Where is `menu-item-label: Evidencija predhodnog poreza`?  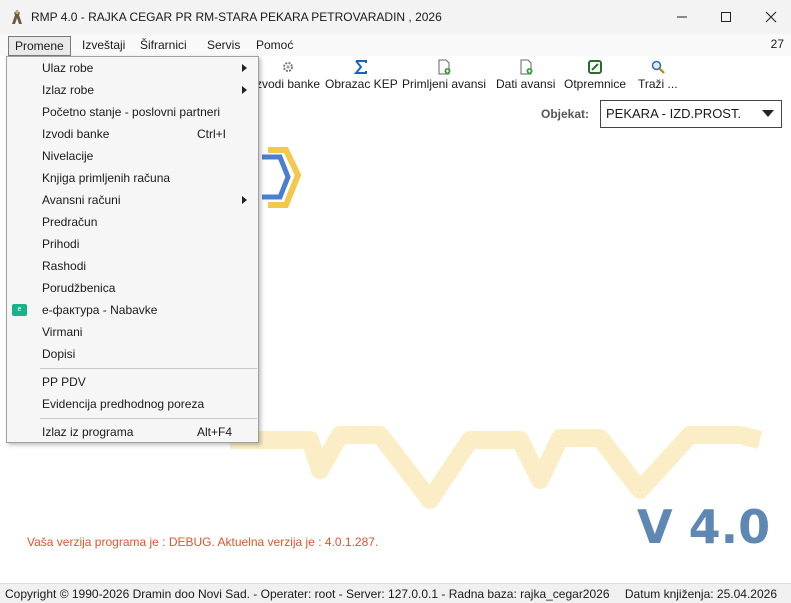 menu-item-label: Evidencija predhodnog poreza is located at coordinates (123, 404).